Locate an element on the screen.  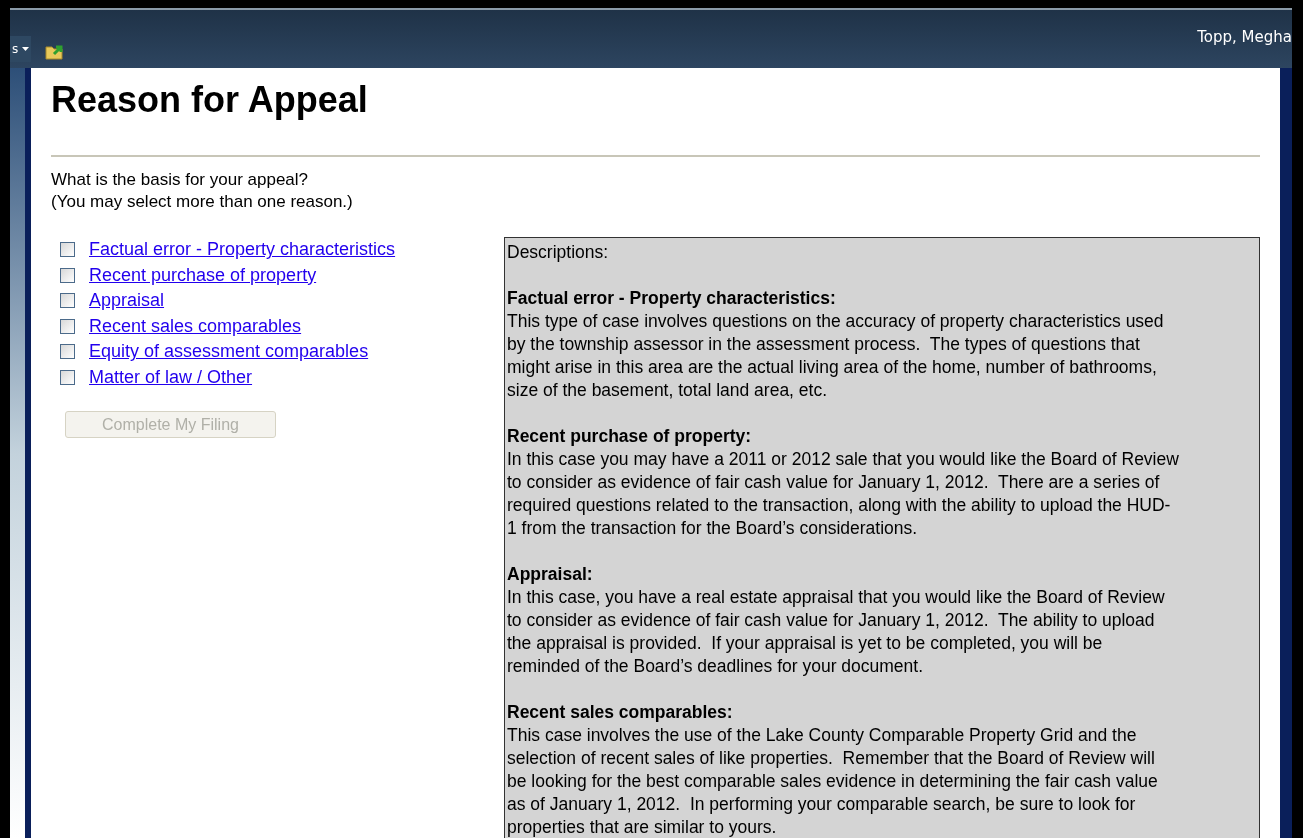
prompt-text: What is the basis for your appeal? is located at coordinates (180, 180).